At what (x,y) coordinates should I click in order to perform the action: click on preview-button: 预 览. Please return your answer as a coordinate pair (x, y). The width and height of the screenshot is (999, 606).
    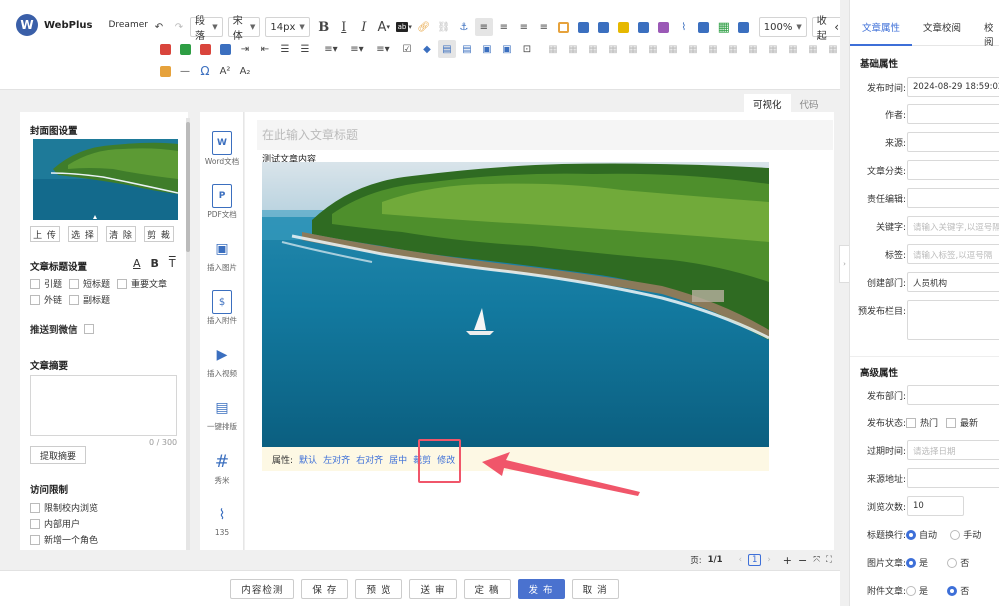
    Looking at the image, I should click on (379, 588).